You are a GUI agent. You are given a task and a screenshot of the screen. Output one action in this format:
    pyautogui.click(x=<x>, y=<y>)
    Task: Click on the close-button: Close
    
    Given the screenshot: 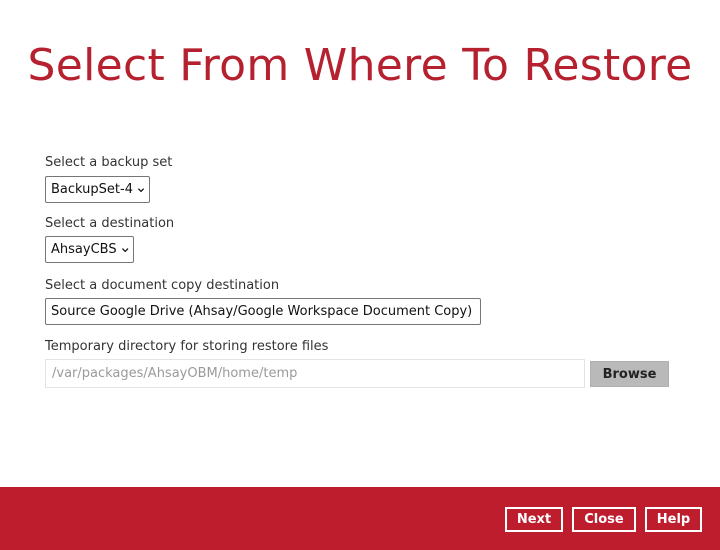 What is the action you would take?
    pyautogui.click(x=604, y=519)
    